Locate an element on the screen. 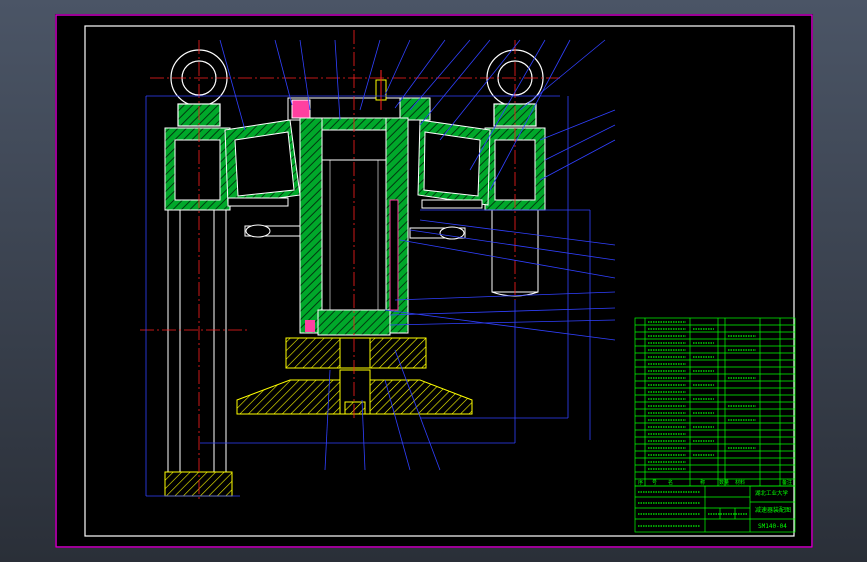 This screenshot has height=562, width=867. drawing-number: SM140-04 is located at coordinates (772, 526).